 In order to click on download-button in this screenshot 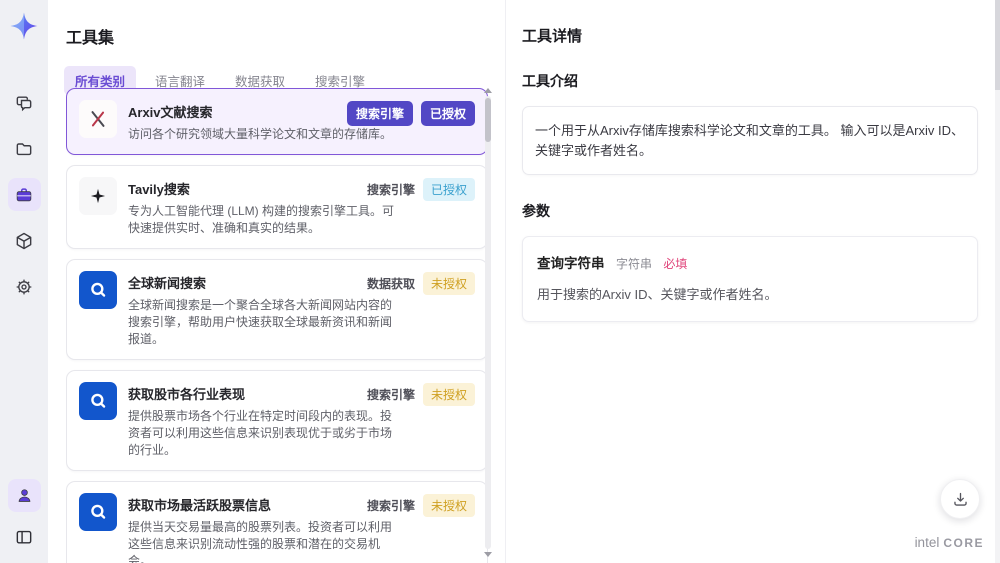, I will do `click(960, 499)`.